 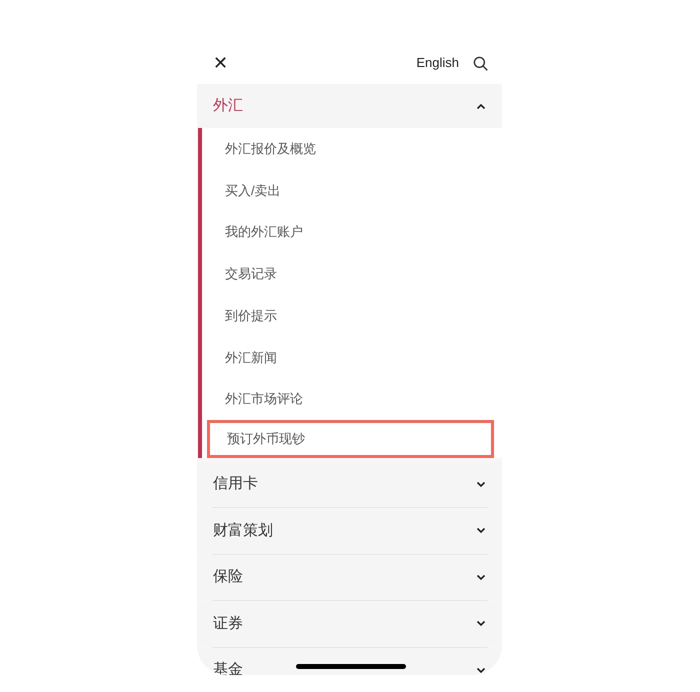 I want to click on search-button, so click(x=480, y=63).